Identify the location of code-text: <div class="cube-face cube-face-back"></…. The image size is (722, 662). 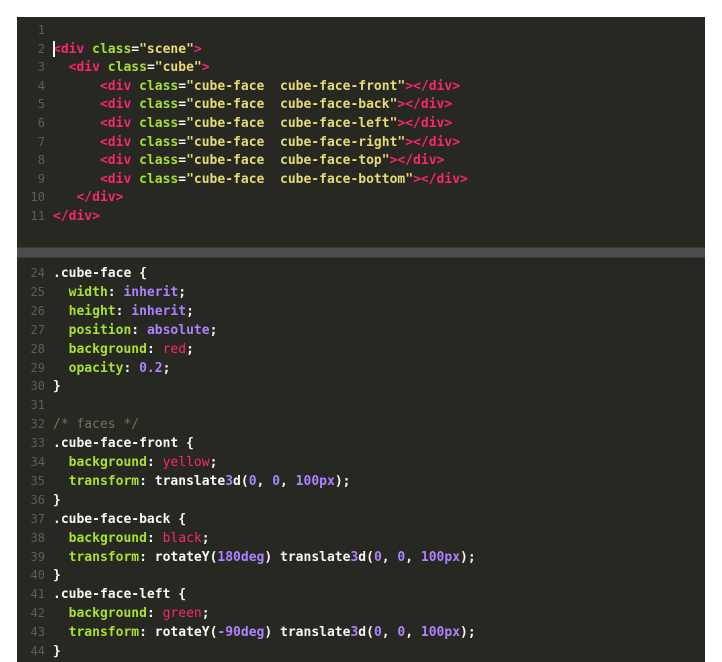
(276, 105).